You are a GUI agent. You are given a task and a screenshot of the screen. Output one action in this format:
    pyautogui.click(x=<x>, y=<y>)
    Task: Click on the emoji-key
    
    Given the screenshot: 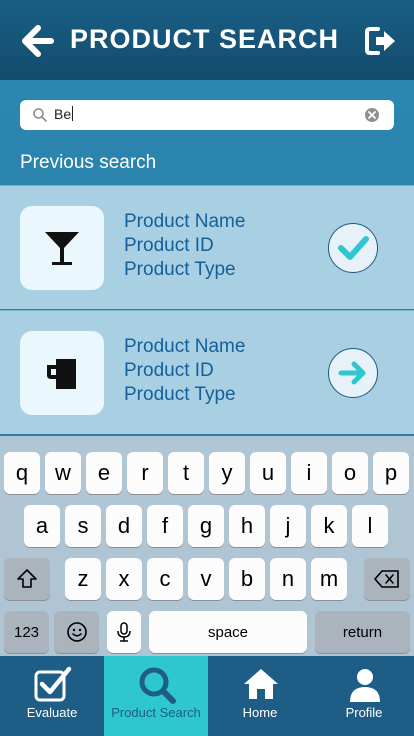 What is the action you would take?
    pyautogui.click(x=76, y=632)
    